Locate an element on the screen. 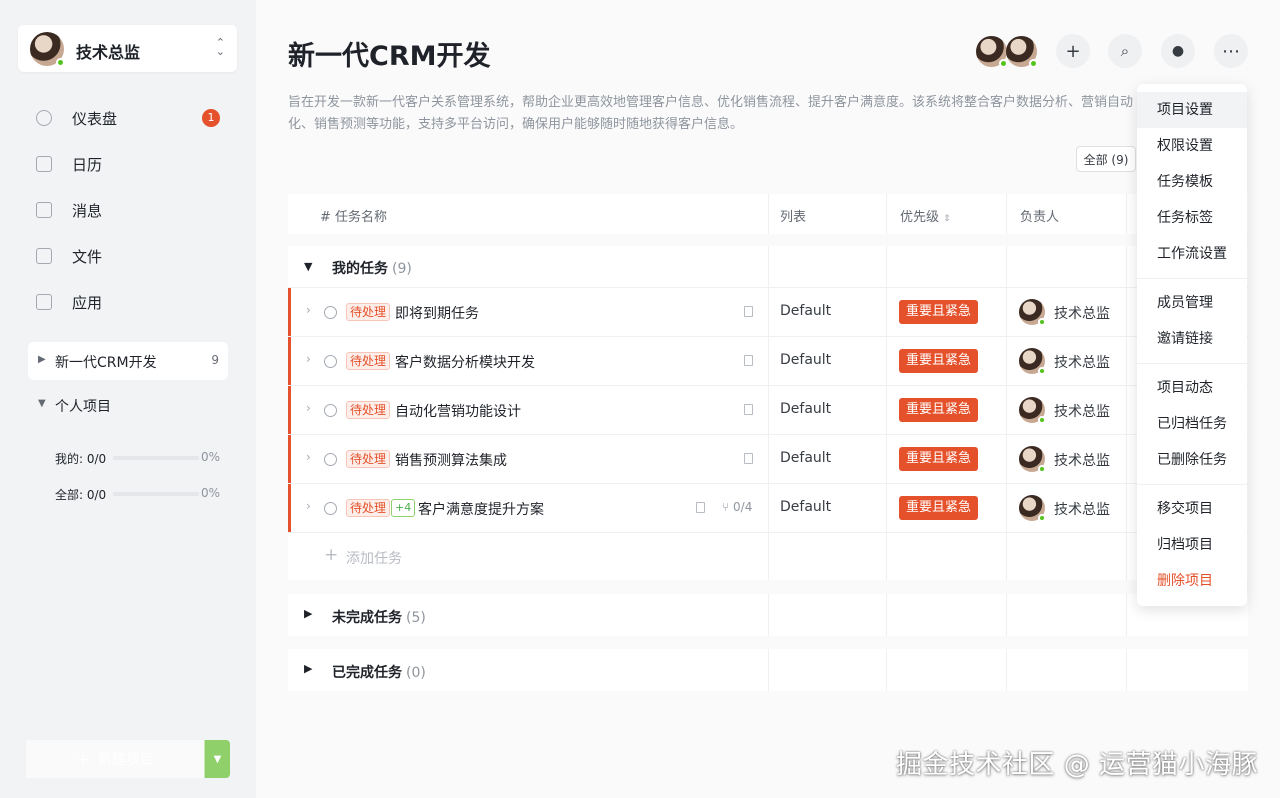 The width and height of the screenshot is (1280, 798). new-project-button: + 新建项目 is located at coordinates (115, 759).